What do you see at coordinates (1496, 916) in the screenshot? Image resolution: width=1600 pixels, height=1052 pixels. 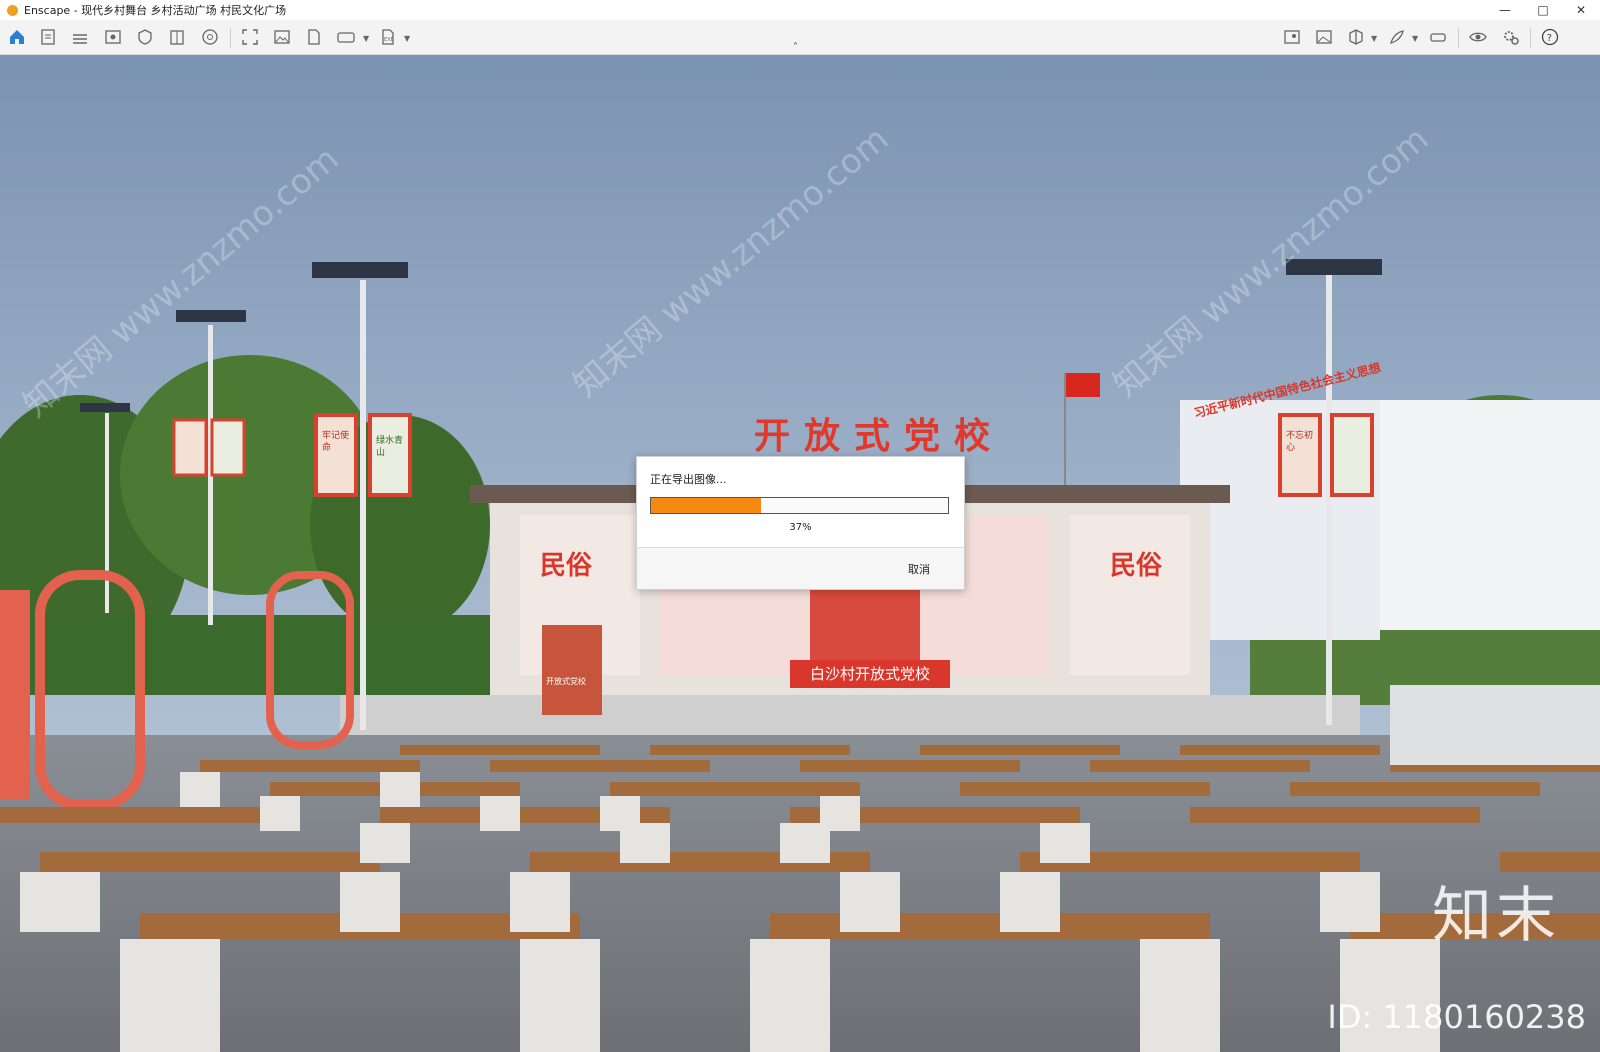 I see `brand-logo: 知末` at bounding box center [1496, 916].